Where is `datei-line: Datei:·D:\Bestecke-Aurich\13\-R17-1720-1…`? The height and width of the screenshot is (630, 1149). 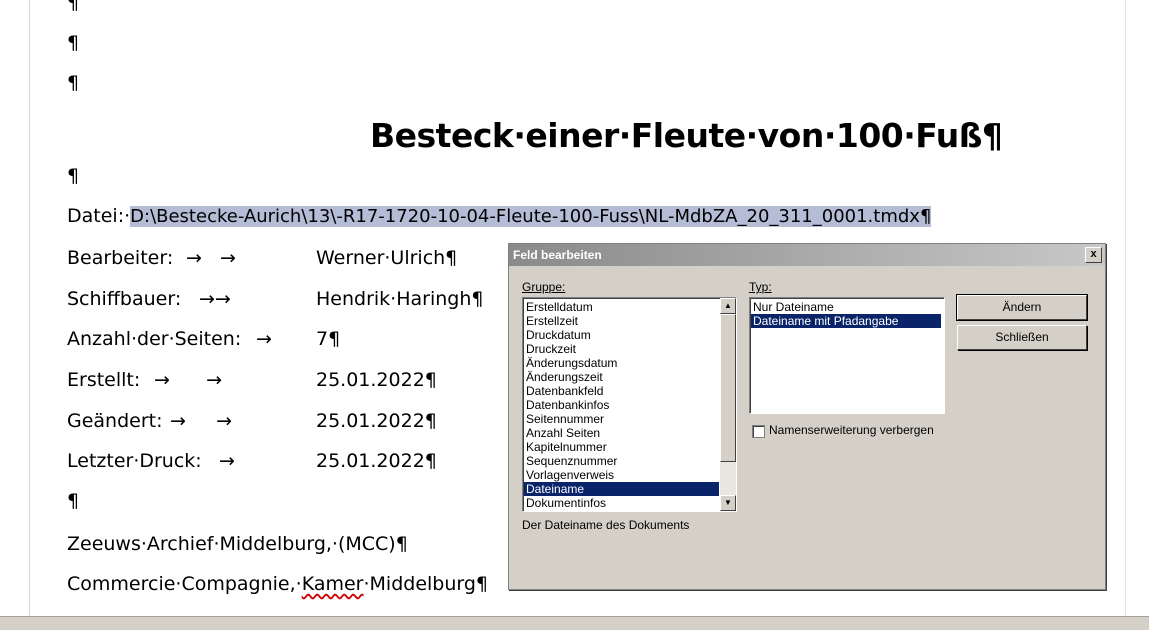 datei-line: Datei:·D:\Bestecke-Aurich\13\-R17-1720-1… is located at coordinates (499, 216).